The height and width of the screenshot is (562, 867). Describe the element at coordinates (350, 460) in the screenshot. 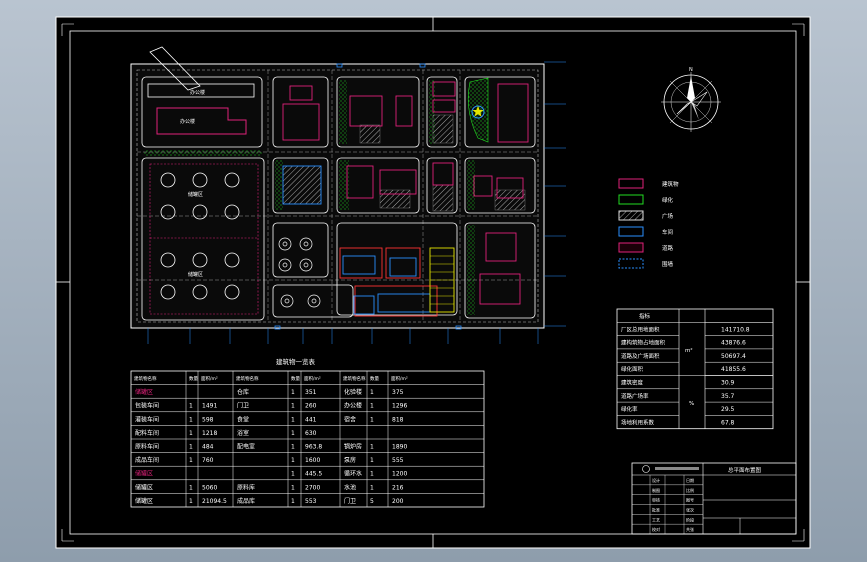

I see `btable-cell: 泵房` at that location.